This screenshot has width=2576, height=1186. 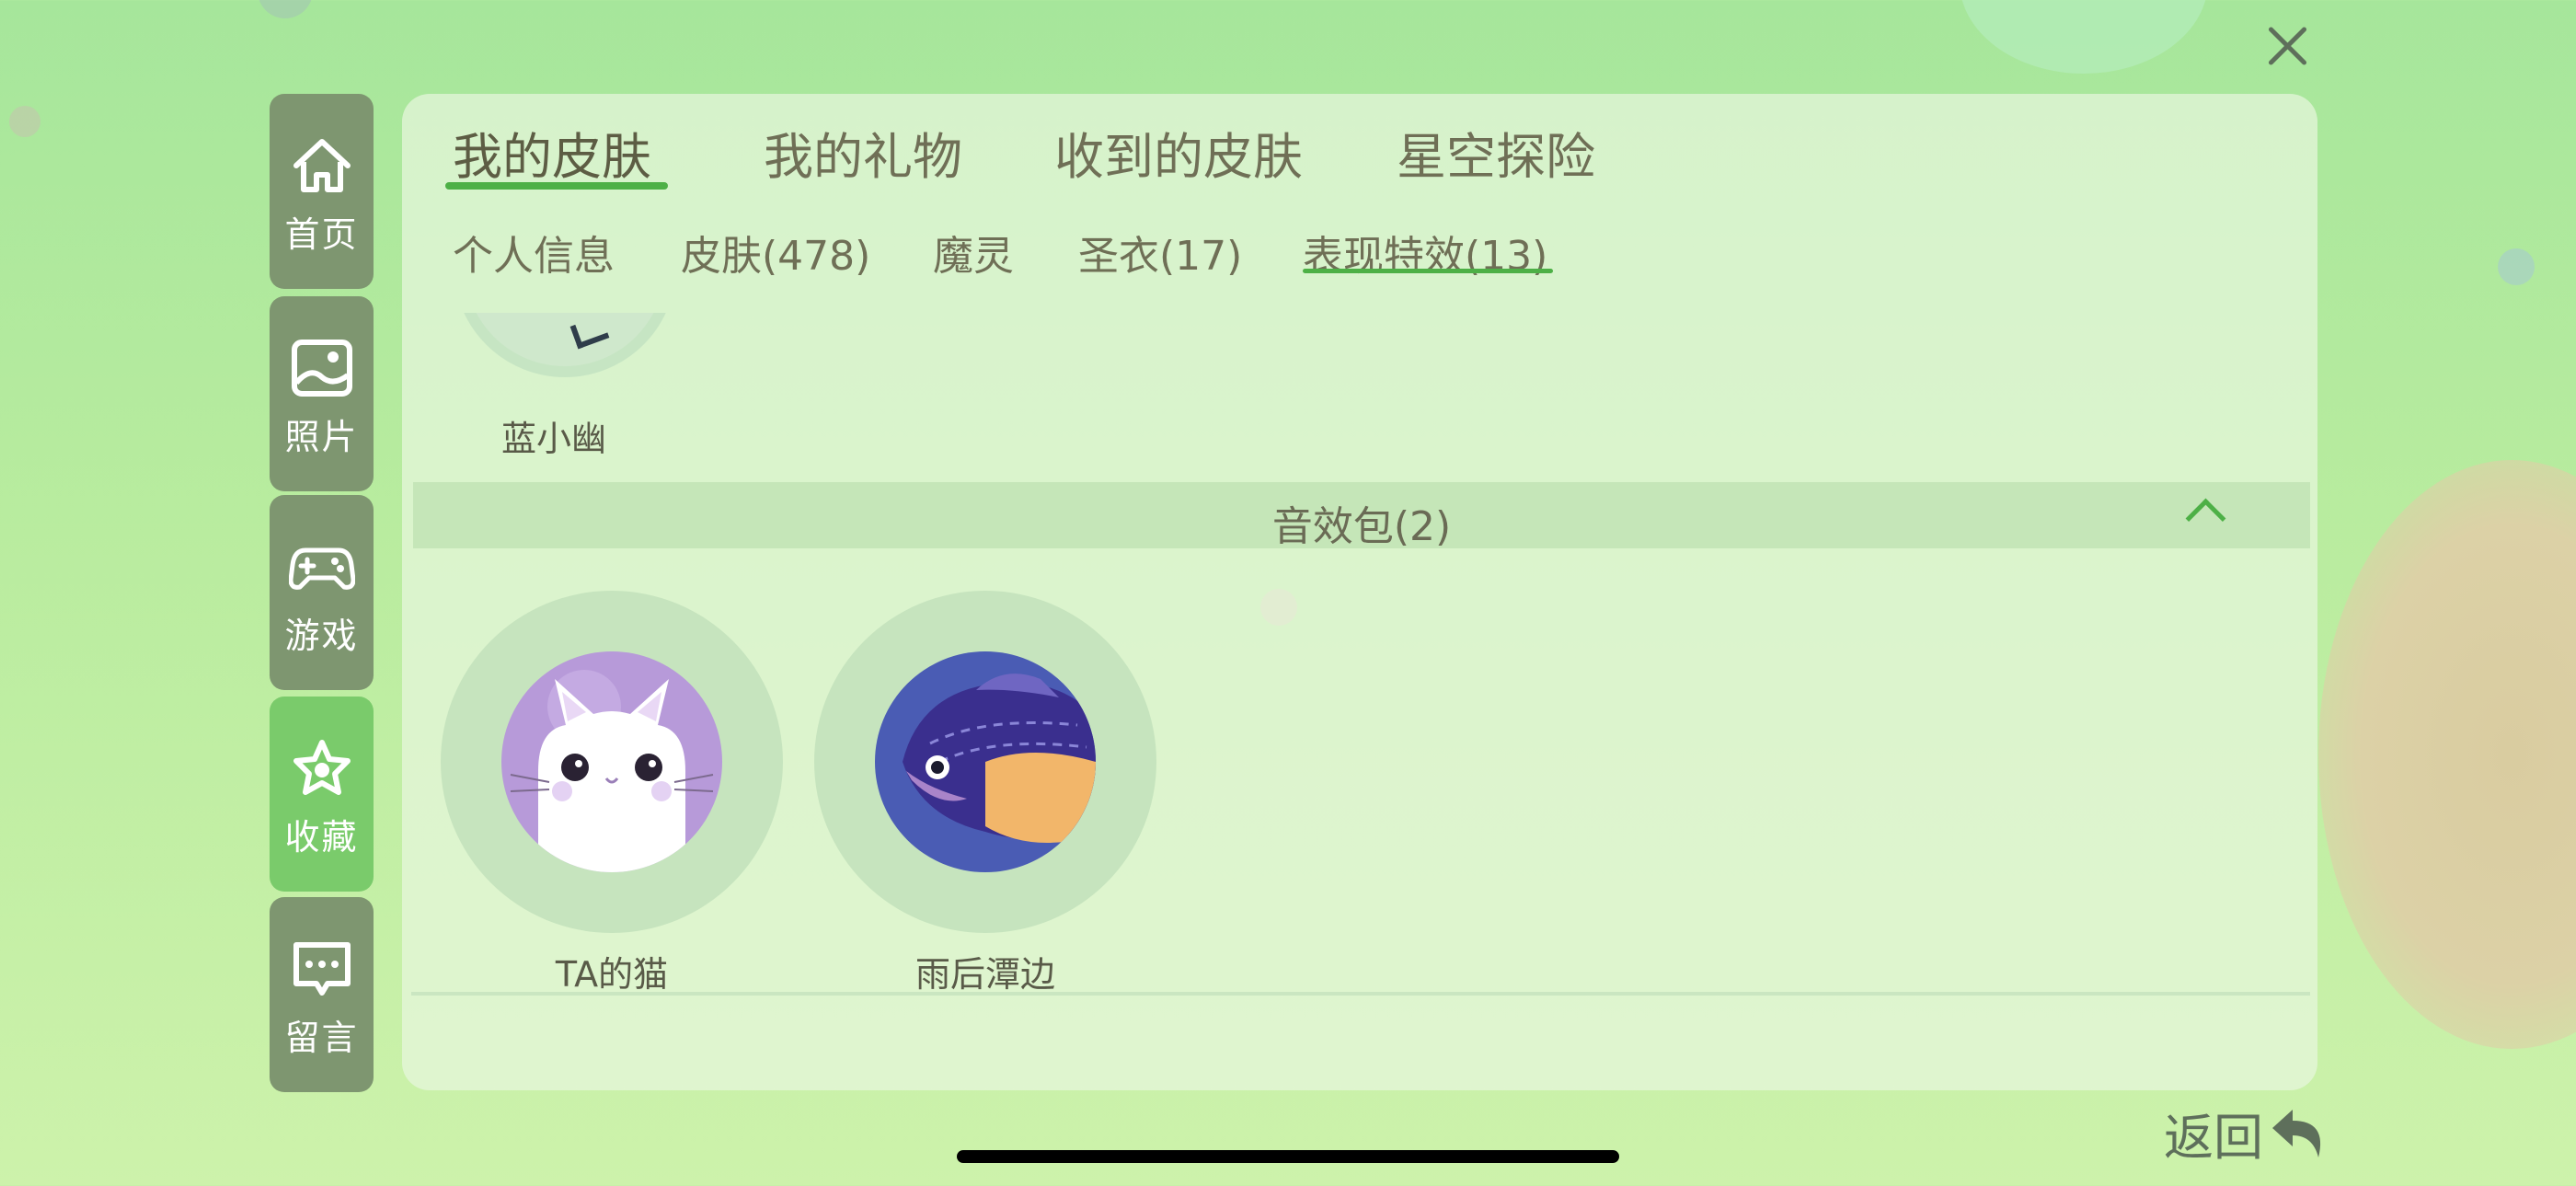 I want to click on gamepad-icon, so click(x=321, y=568).